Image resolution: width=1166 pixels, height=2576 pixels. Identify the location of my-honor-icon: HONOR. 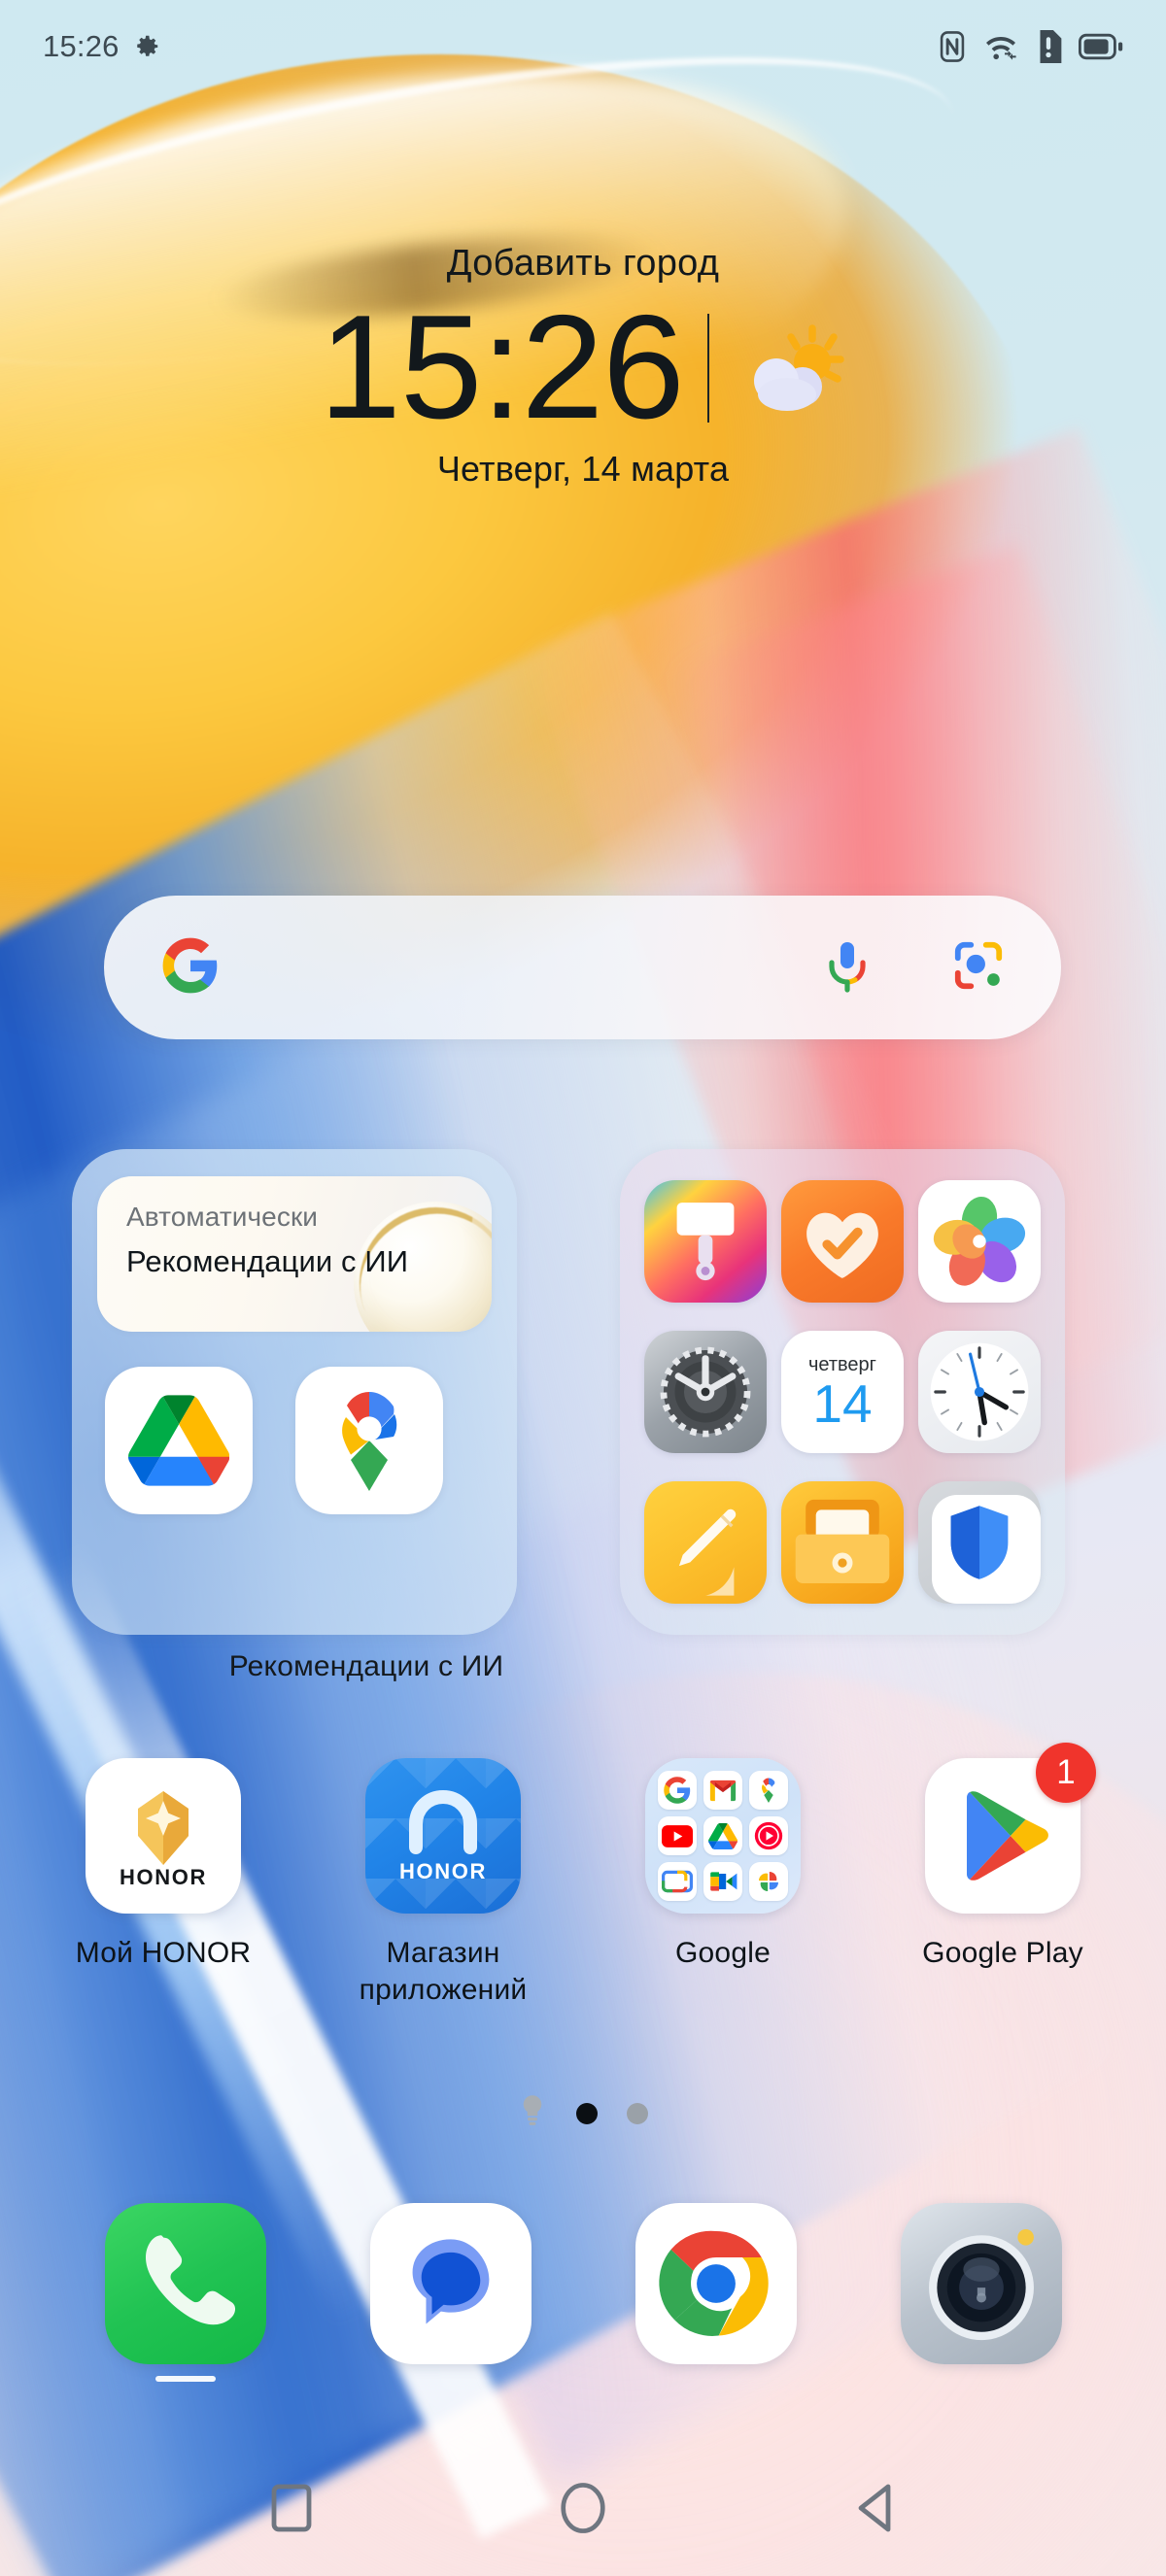
(163, 1836).